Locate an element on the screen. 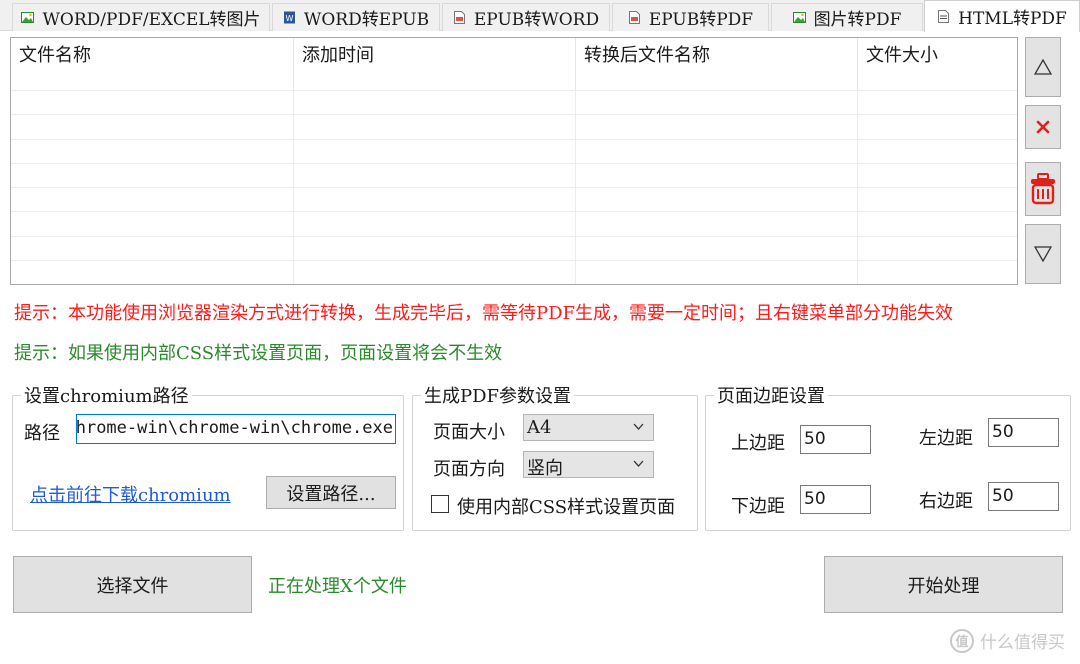 The height and width of the screenshot is (664, 1080). clear-list-button is located at coordinates (1043, 189).